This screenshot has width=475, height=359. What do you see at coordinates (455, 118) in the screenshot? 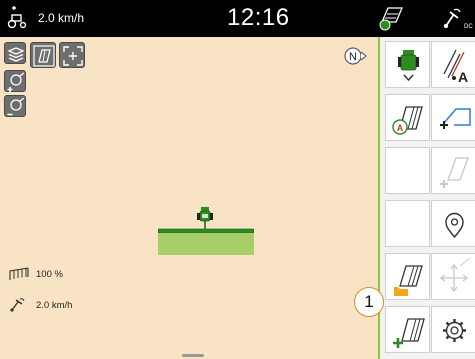
I see `add-boundary-icon` at bounding box center [455, 118].